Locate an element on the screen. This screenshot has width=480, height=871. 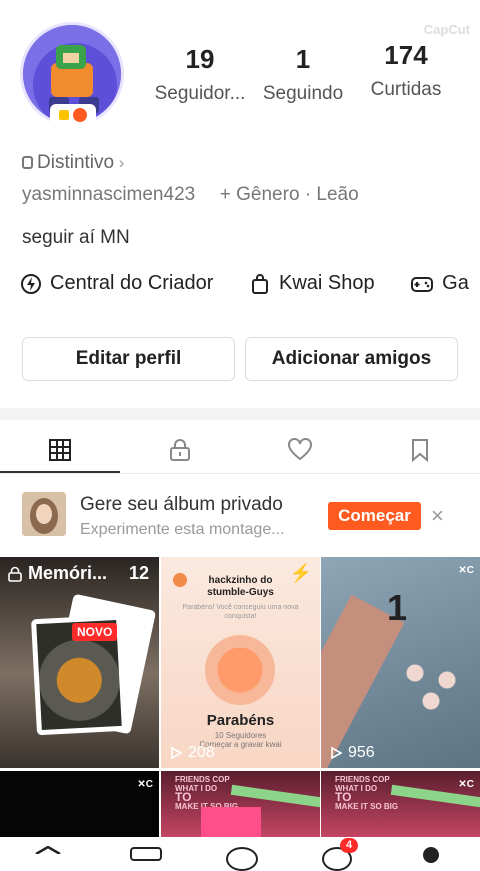
gamepad-icon is located at coordinates (422, 284).